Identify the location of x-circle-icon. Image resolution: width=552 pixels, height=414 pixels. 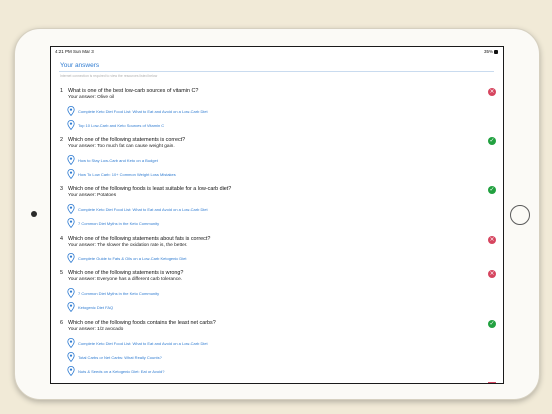
(492, 382).